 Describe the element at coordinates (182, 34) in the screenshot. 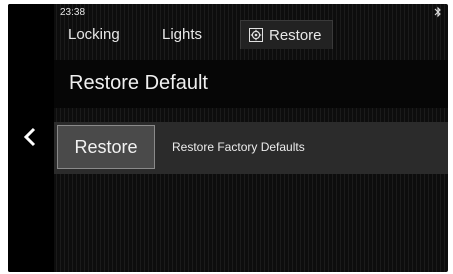

I see `tab-lights: Lights` at that location.